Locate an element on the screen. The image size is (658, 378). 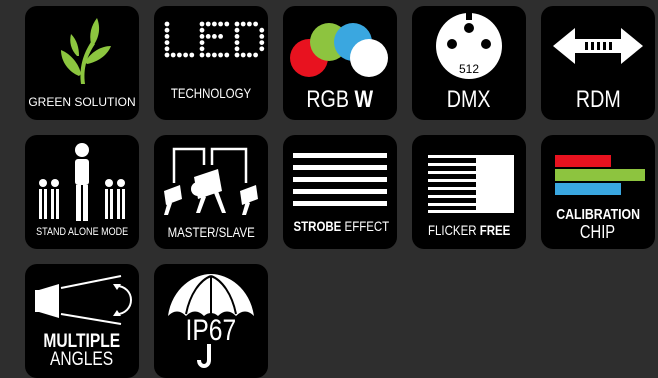
ip67-tile: IP67 is located at coordinates (211, 321).